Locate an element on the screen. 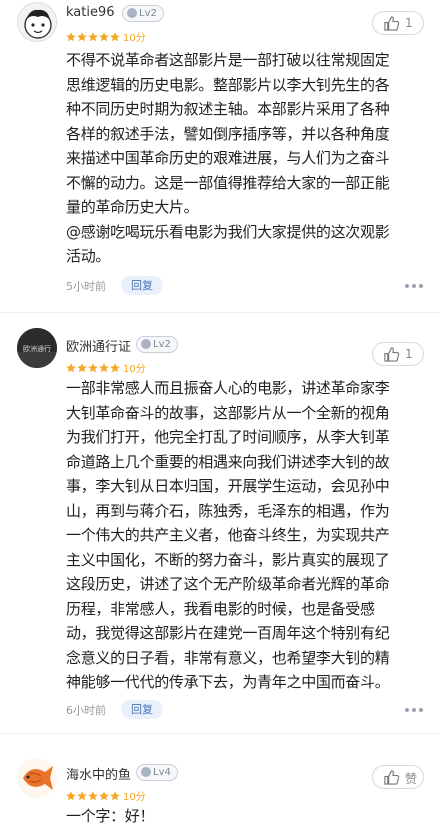 The image size is (440, 838). cartoon-face-icon is located at coordinates (38, 24).